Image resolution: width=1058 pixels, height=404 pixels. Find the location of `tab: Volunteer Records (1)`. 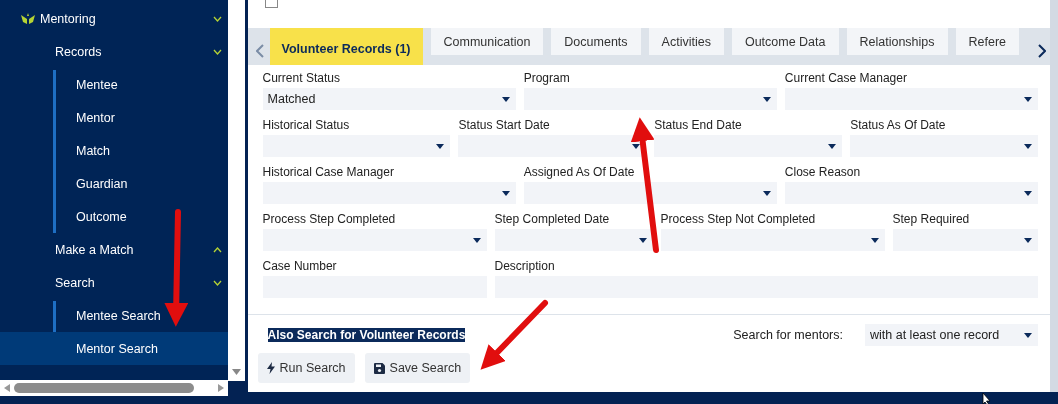

tab: Volunteer Records (1) is located at coordinates (346, 46).